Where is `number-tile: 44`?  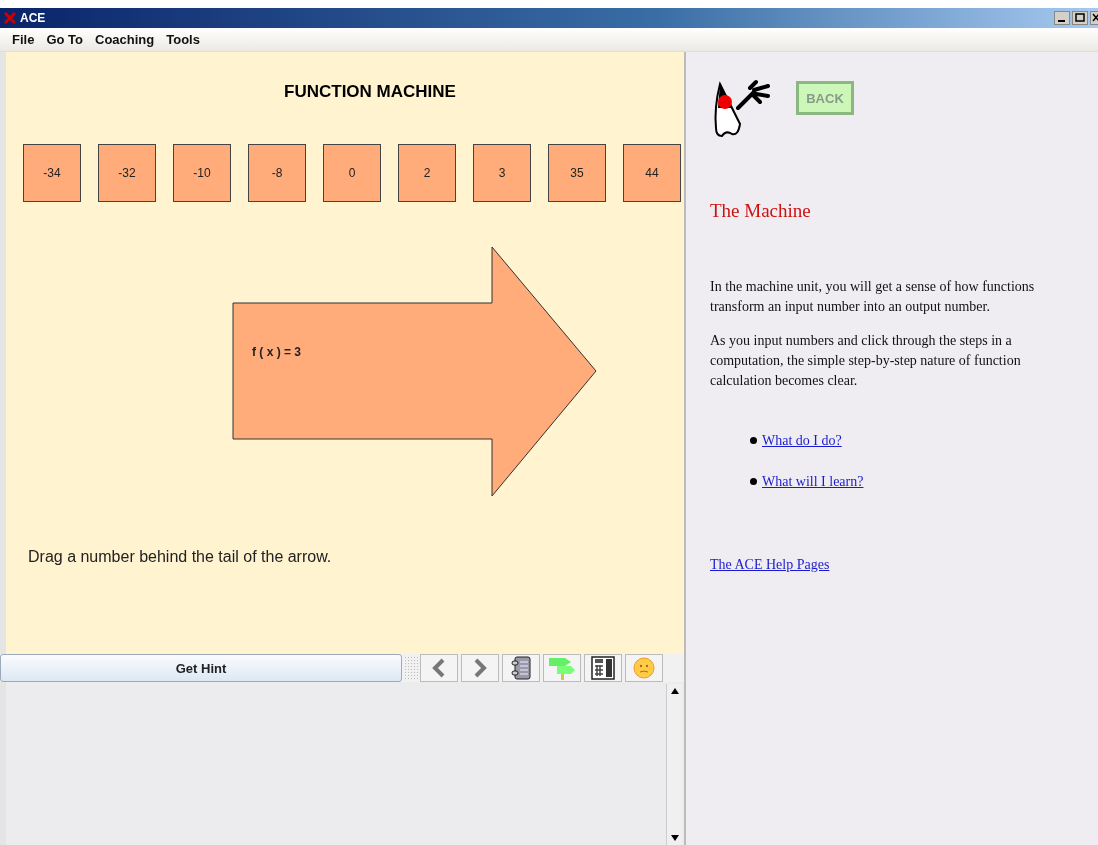
number-tile: 44 is located at coordinates (652, 173).